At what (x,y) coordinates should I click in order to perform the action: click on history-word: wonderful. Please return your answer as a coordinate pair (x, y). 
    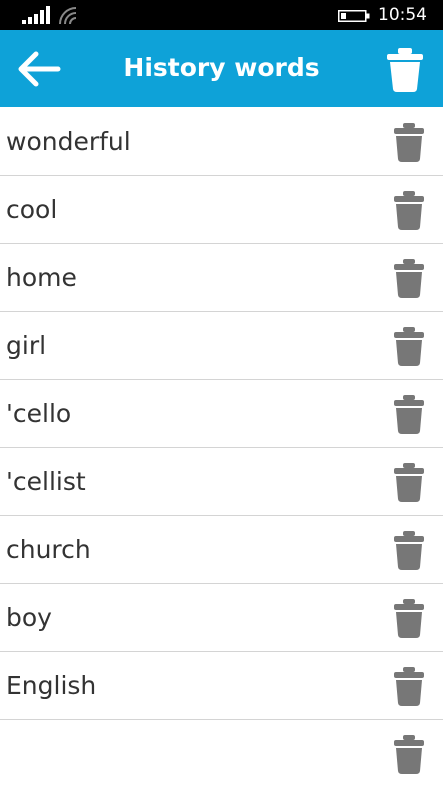
    Looking at the image, I should click on (68, 142).